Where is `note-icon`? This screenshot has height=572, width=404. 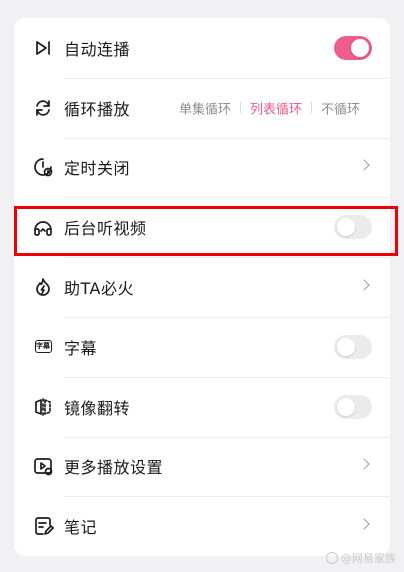
note-icon is located at coordinates (43, 526).